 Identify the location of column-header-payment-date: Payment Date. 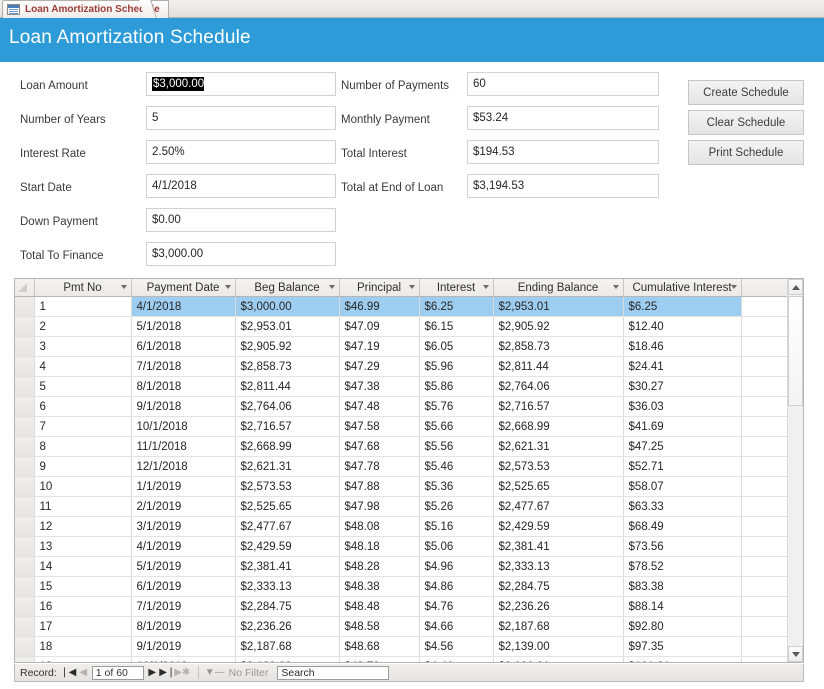
(183, 288).